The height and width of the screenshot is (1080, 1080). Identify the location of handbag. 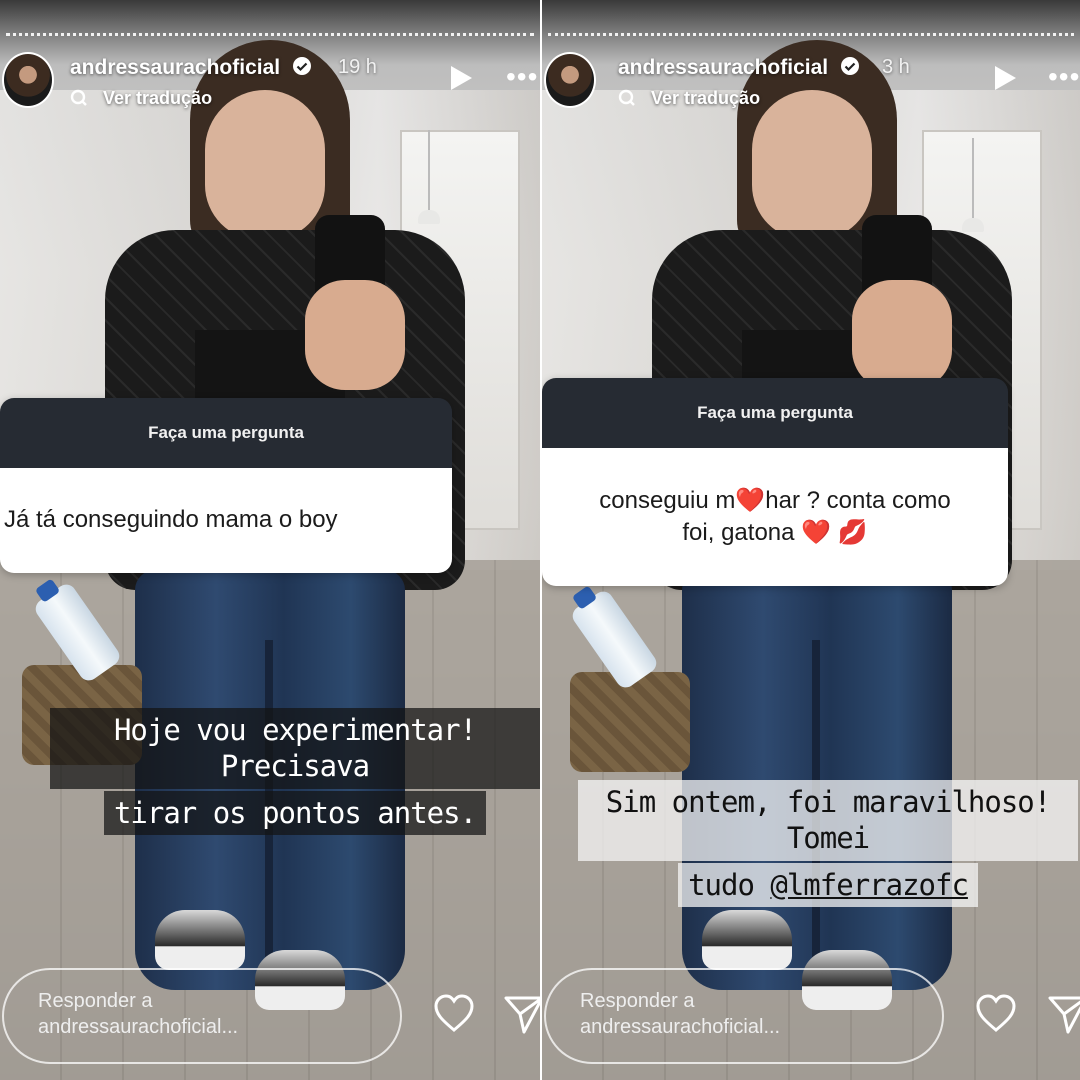
(630, 722).